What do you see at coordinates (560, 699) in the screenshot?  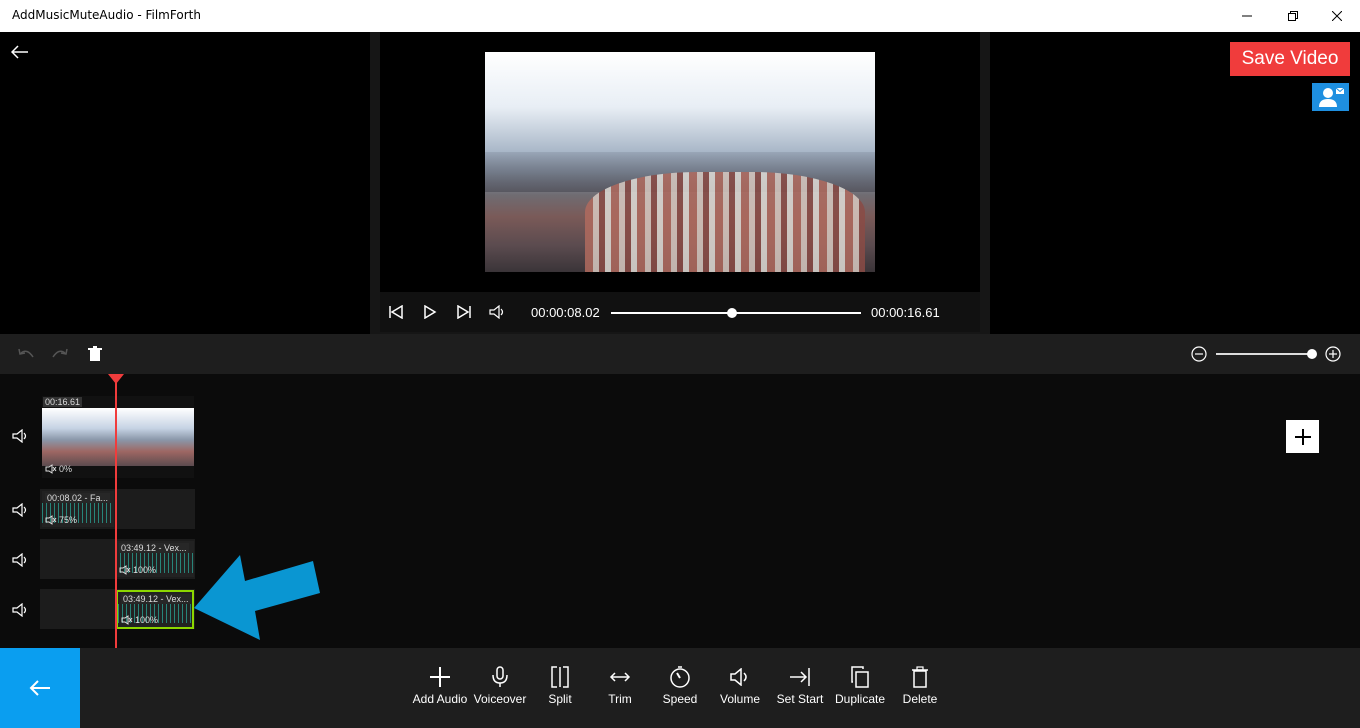 I see `tool-split-label: Split` at bounding box center [560, 699].